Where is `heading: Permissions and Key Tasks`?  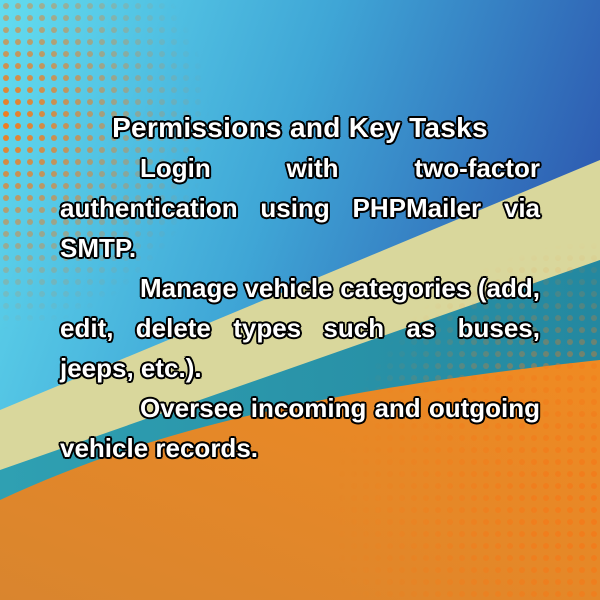
heading: Permissions and Key Tasks is located at coordinates (300, 127).